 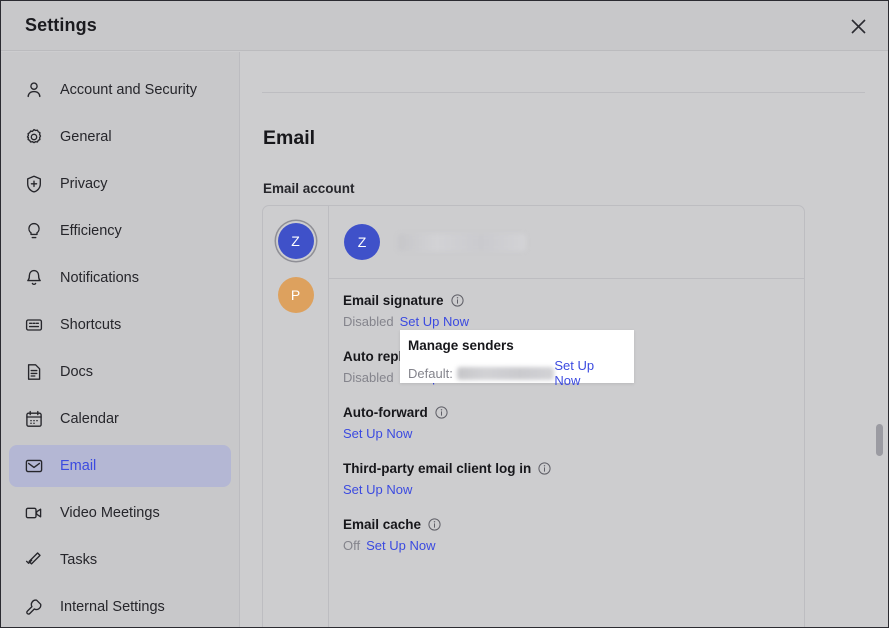 What do you see at coordinates (352, 545) in the screenshot?
I see `setting-state: Off` at bounding box center [352, 545].